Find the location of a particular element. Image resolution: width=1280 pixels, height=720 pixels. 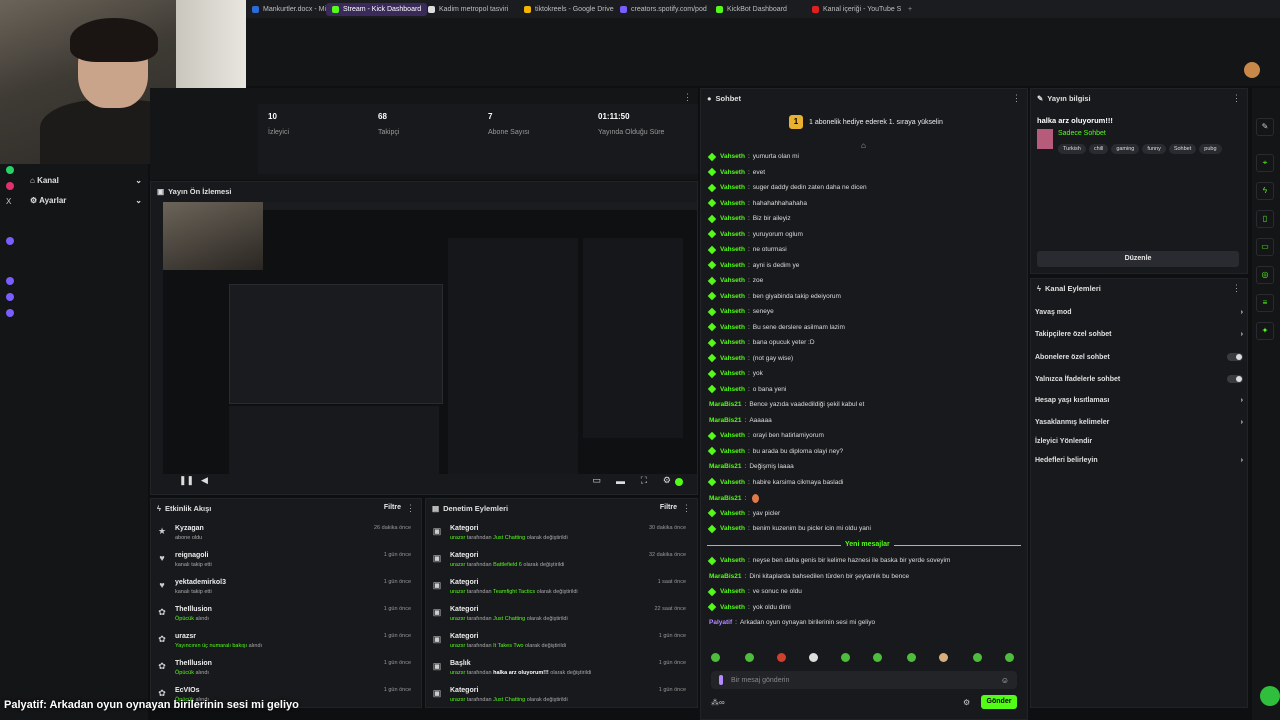

edit-icon: ✎ is located at coordinates (1265, 127).